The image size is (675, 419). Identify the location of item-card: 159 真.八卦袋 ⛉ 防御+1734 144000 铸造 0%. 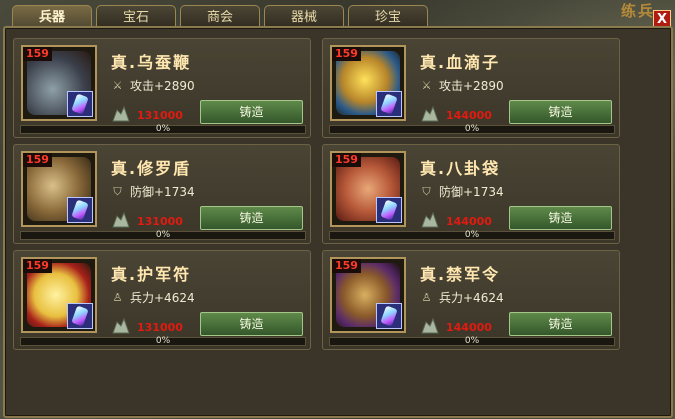
(471, 194).